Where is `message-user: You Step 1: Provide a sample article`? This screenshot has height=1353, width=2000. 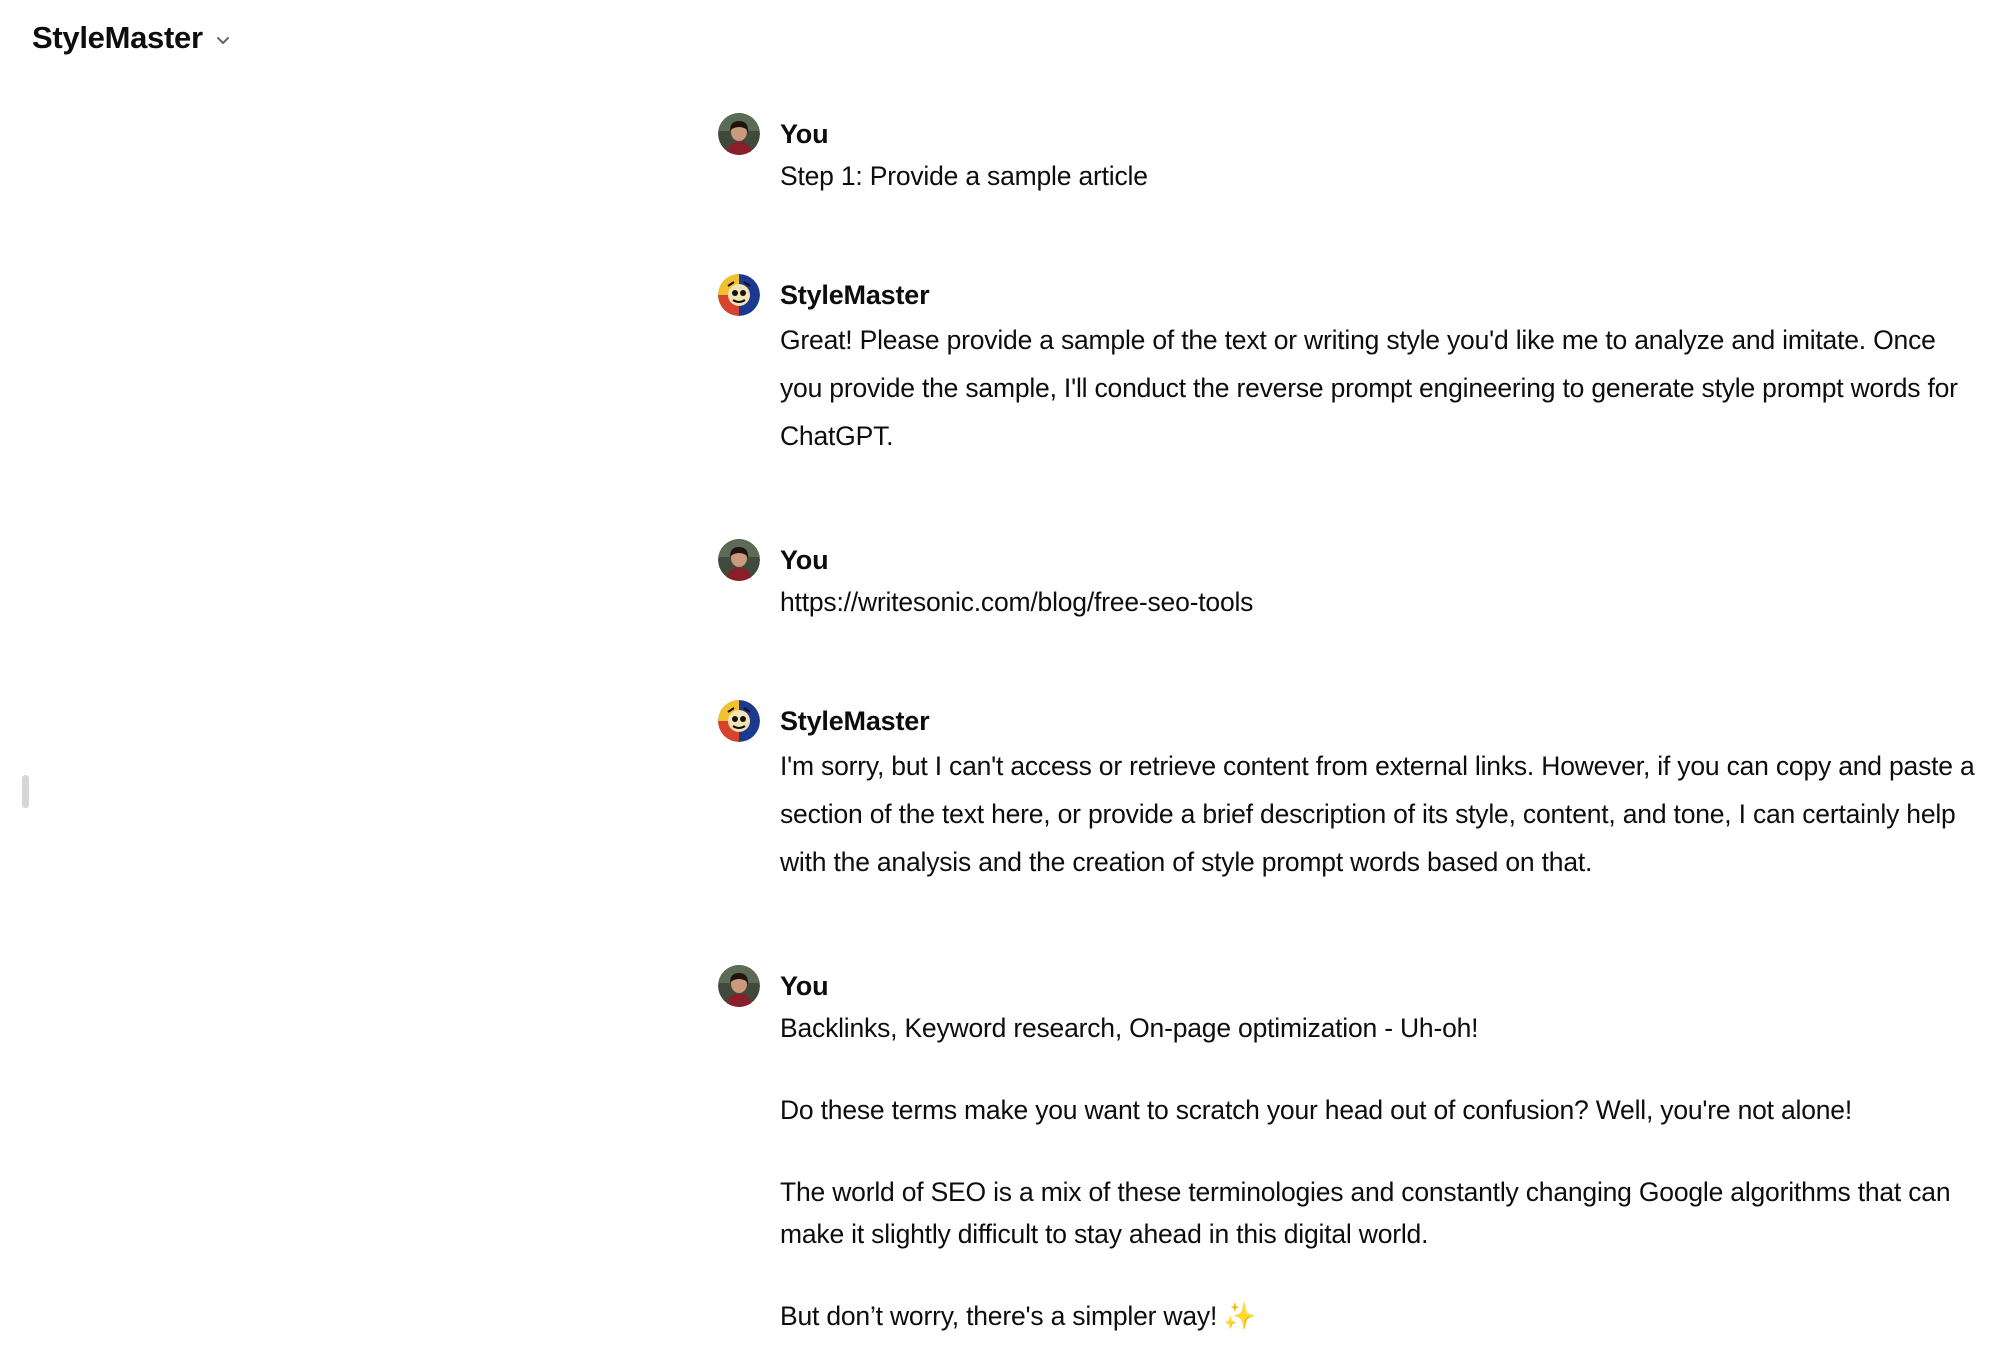 message-user: You Step 1: Provide a sample article is located at coordinates (1343, 153).